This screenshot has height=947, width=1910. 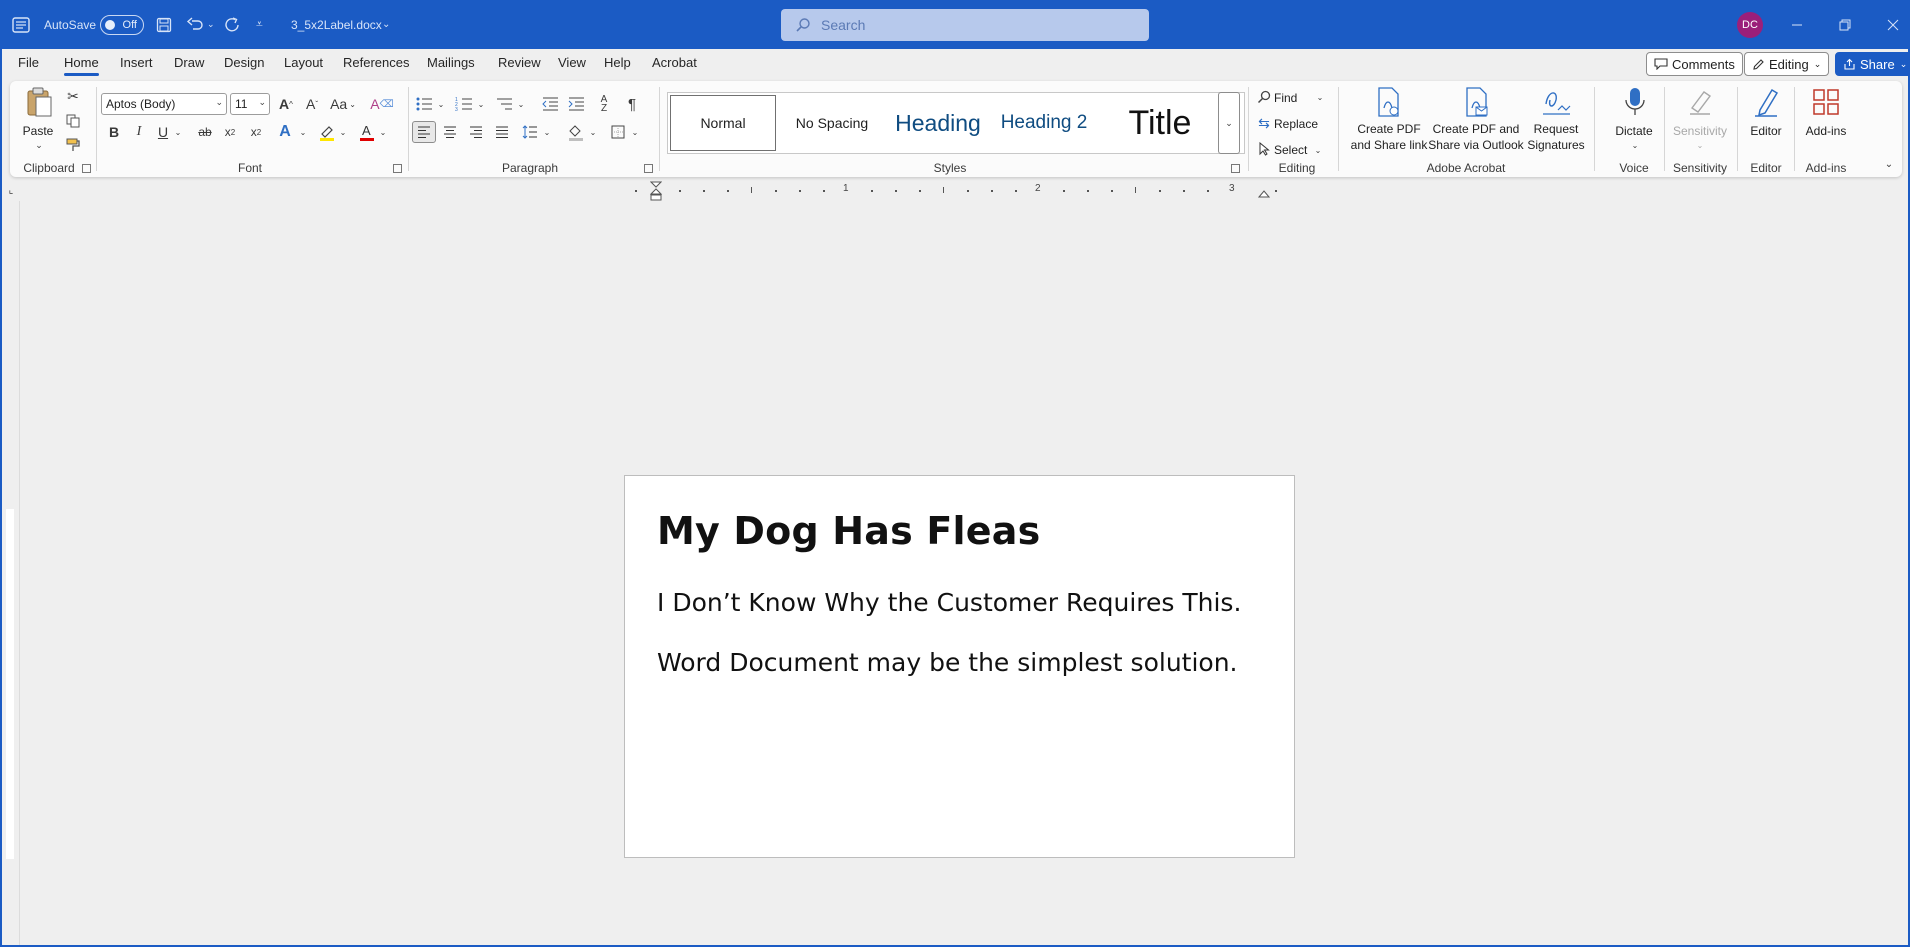 What do you see at coordinates (259, 24) in the screenshot?
I see `customize-qat-icon: ⩡` at bounding box center [259, 24].